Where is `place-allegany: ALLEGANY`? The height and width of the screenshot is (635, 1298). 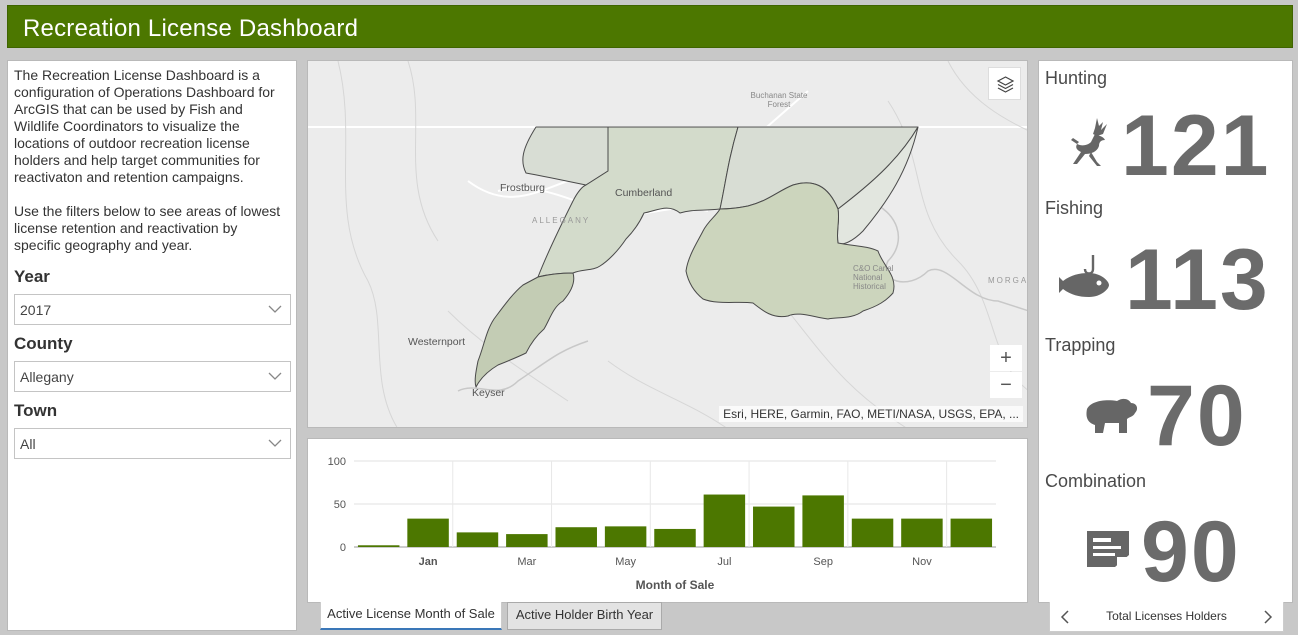
place-allegany: ALLEGANY is located at coordinates (561, 220).